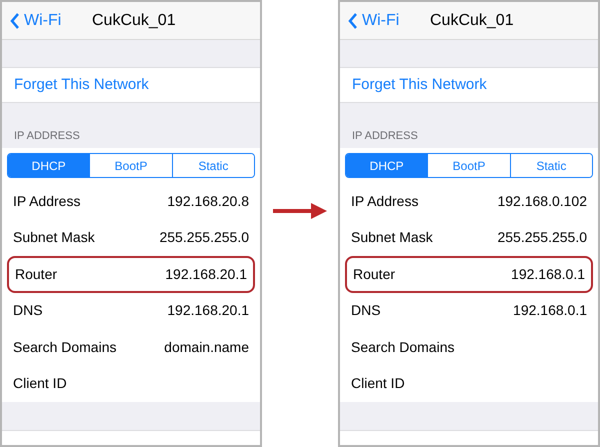  What do you see at coordinates (208, 201) in the screenshot?
I see `row-value: 192.168.20.8` at bounding box center [208, 201].